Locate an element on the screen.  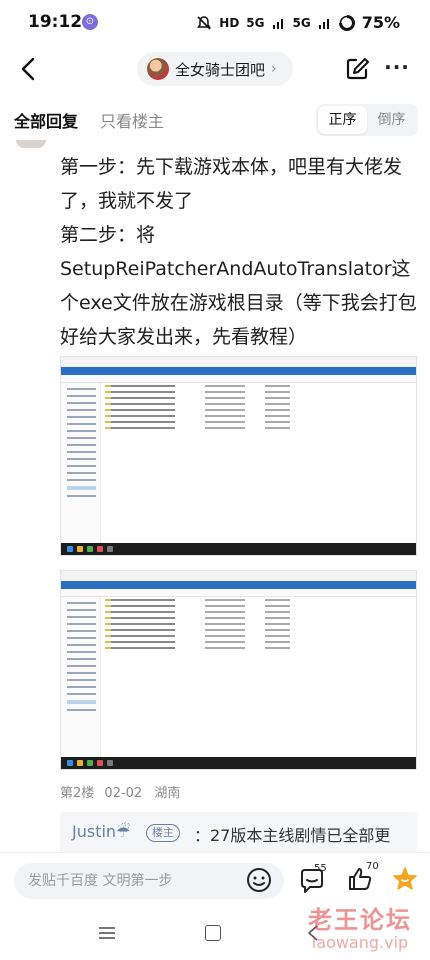
hd-icon: HD is located at coordinates (229, 22).